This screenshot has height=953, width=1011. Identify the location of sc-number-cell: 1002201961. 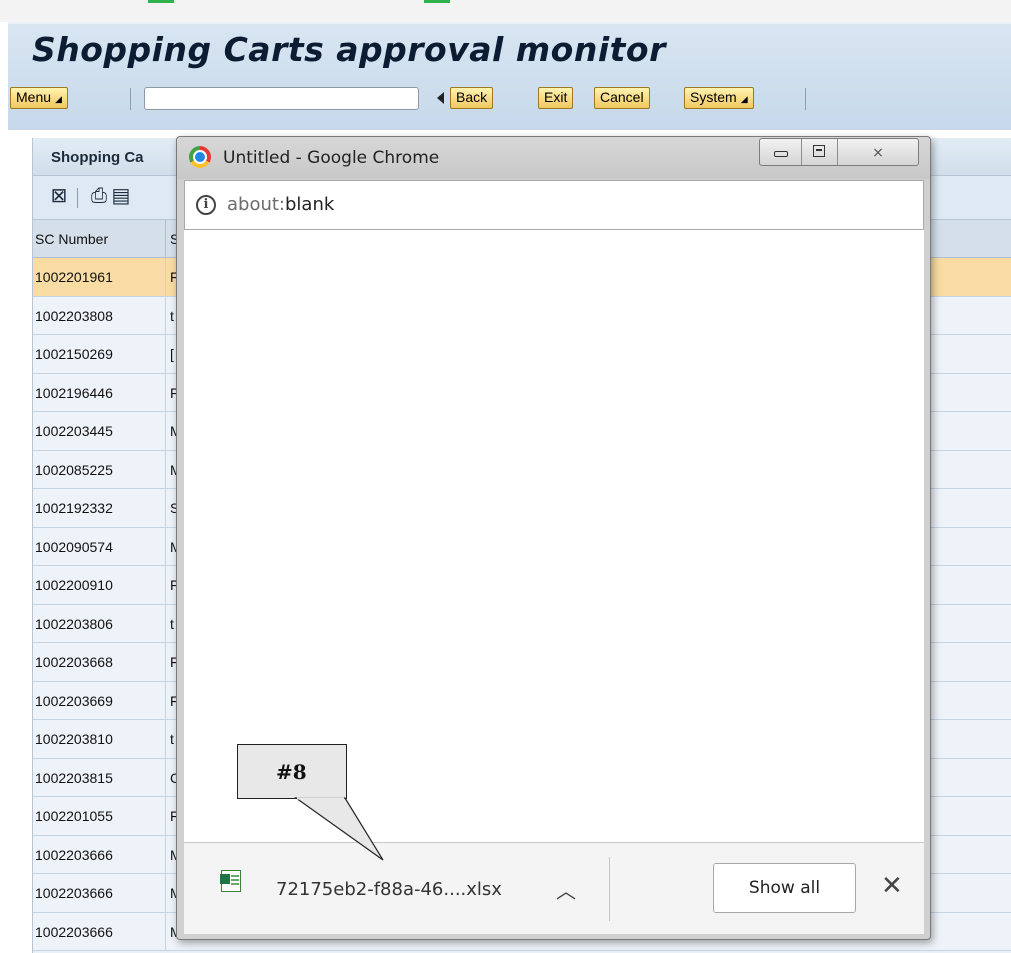
(99, 277).